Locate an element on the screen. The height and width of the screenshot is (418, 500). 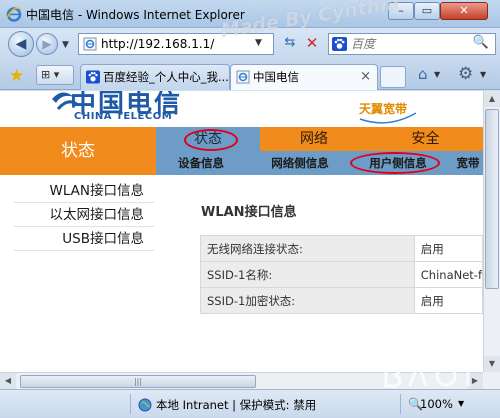
home-icon: ⌂ is located at coordinates (423, 74).